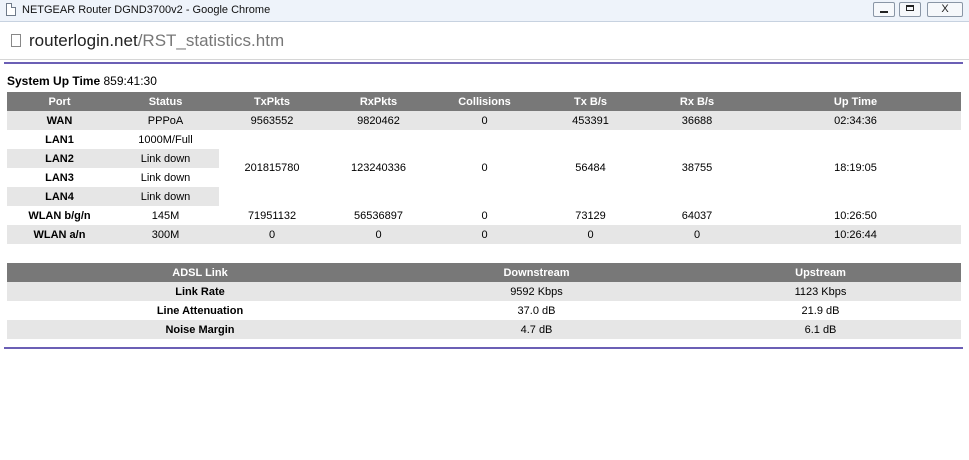 The height and width of the screenshot is (460, 969). I want to click on maximize-icon, so click(910, 8).